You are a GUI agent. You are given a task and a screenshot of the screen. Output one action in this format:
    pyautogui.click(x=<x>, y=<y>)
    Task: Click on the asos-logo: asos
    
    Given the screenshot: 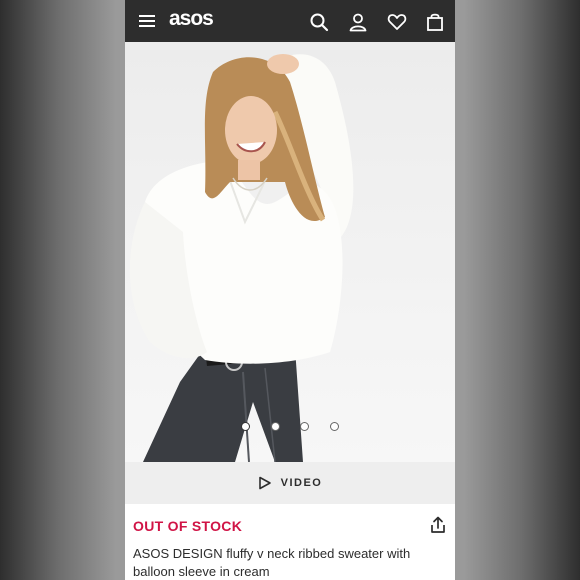 What is the action you would take?
    pyautogui.click(x=191, y=19)
    